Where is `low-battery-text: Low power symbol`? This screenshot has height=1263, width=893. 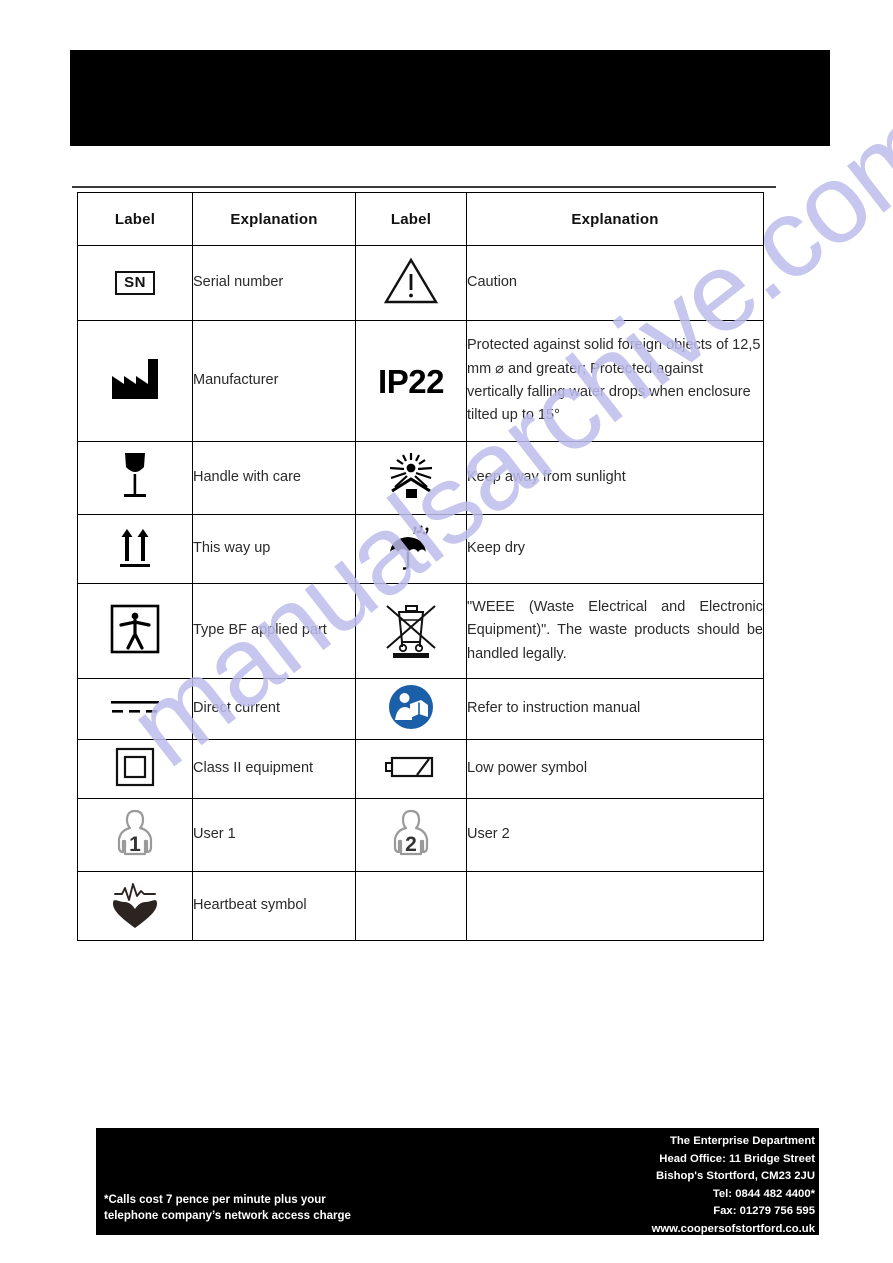
low-battery-text: Low power symbol is located at coordinates (615, 769).